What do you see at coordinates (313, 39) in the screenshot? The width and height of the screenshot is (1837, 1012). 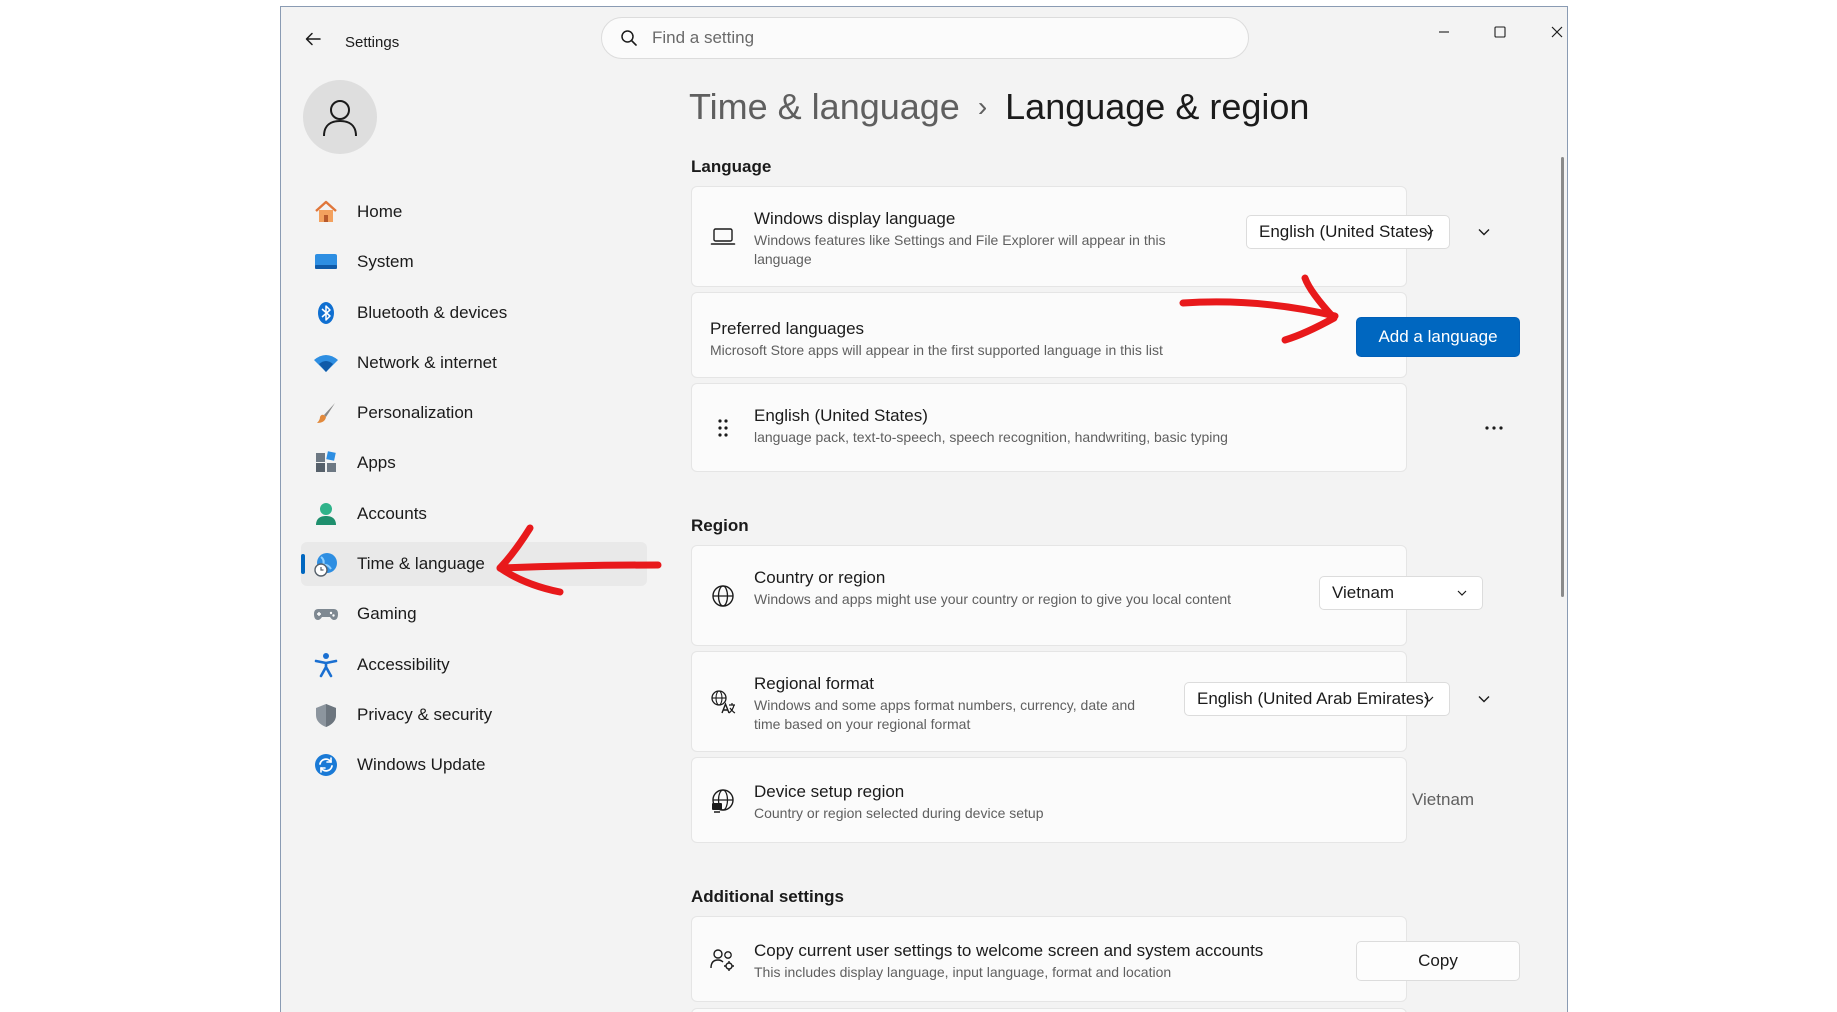 I see `back-button` at bounding box center [313, 39].